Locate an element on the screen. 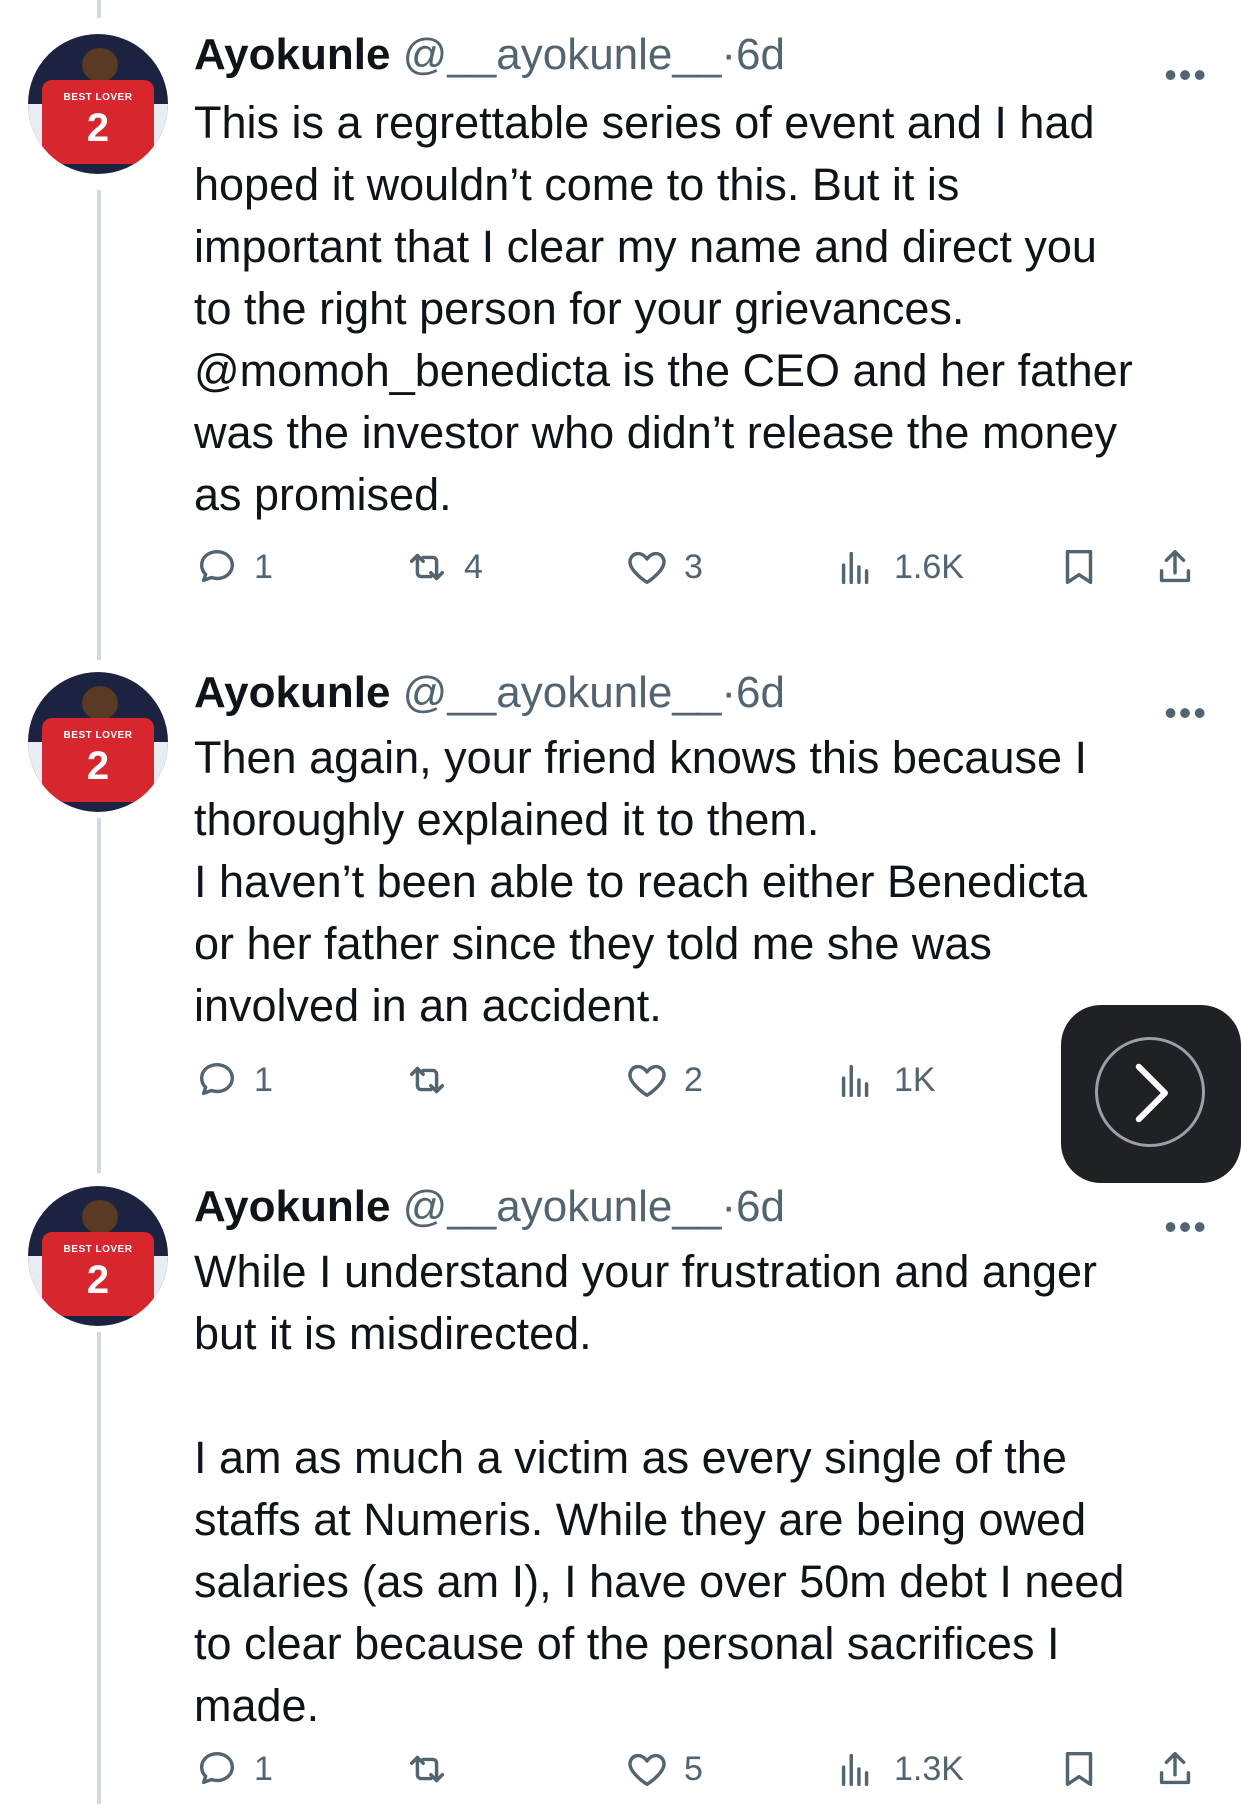  thread-line is located at coordinates (99, 9).